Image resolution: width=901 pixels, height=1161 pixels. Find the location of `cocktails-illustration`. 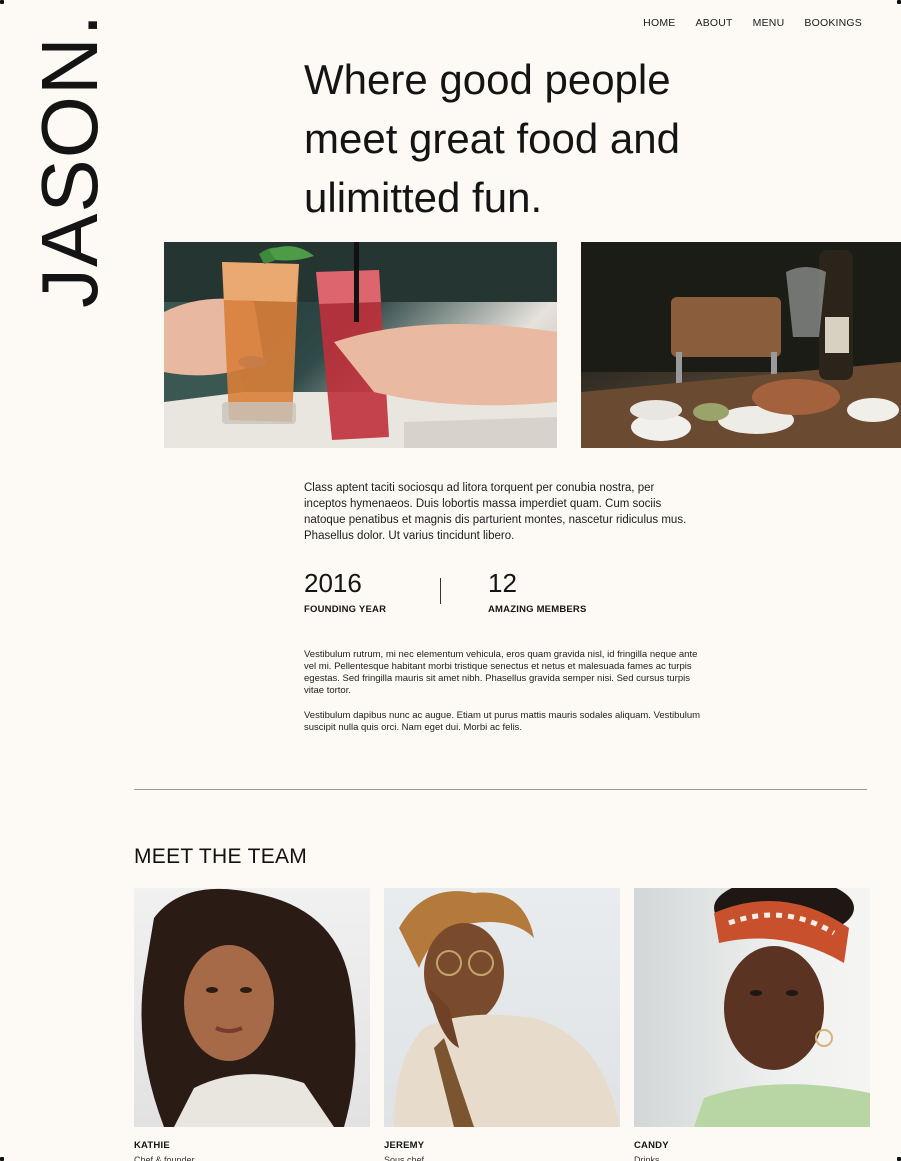

cocktails-illustration is located at coordinates (360, 345).